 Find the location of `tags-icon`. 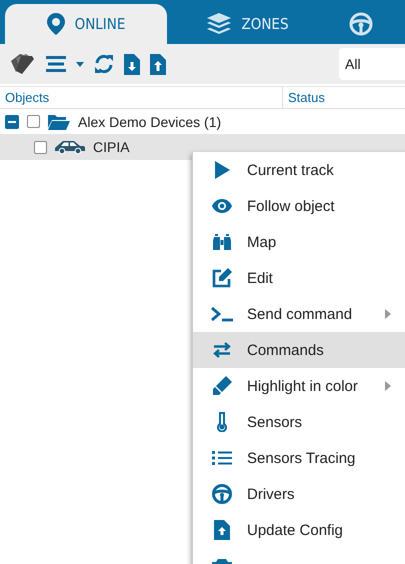

tags-icon is located at coordinates (23, 64).